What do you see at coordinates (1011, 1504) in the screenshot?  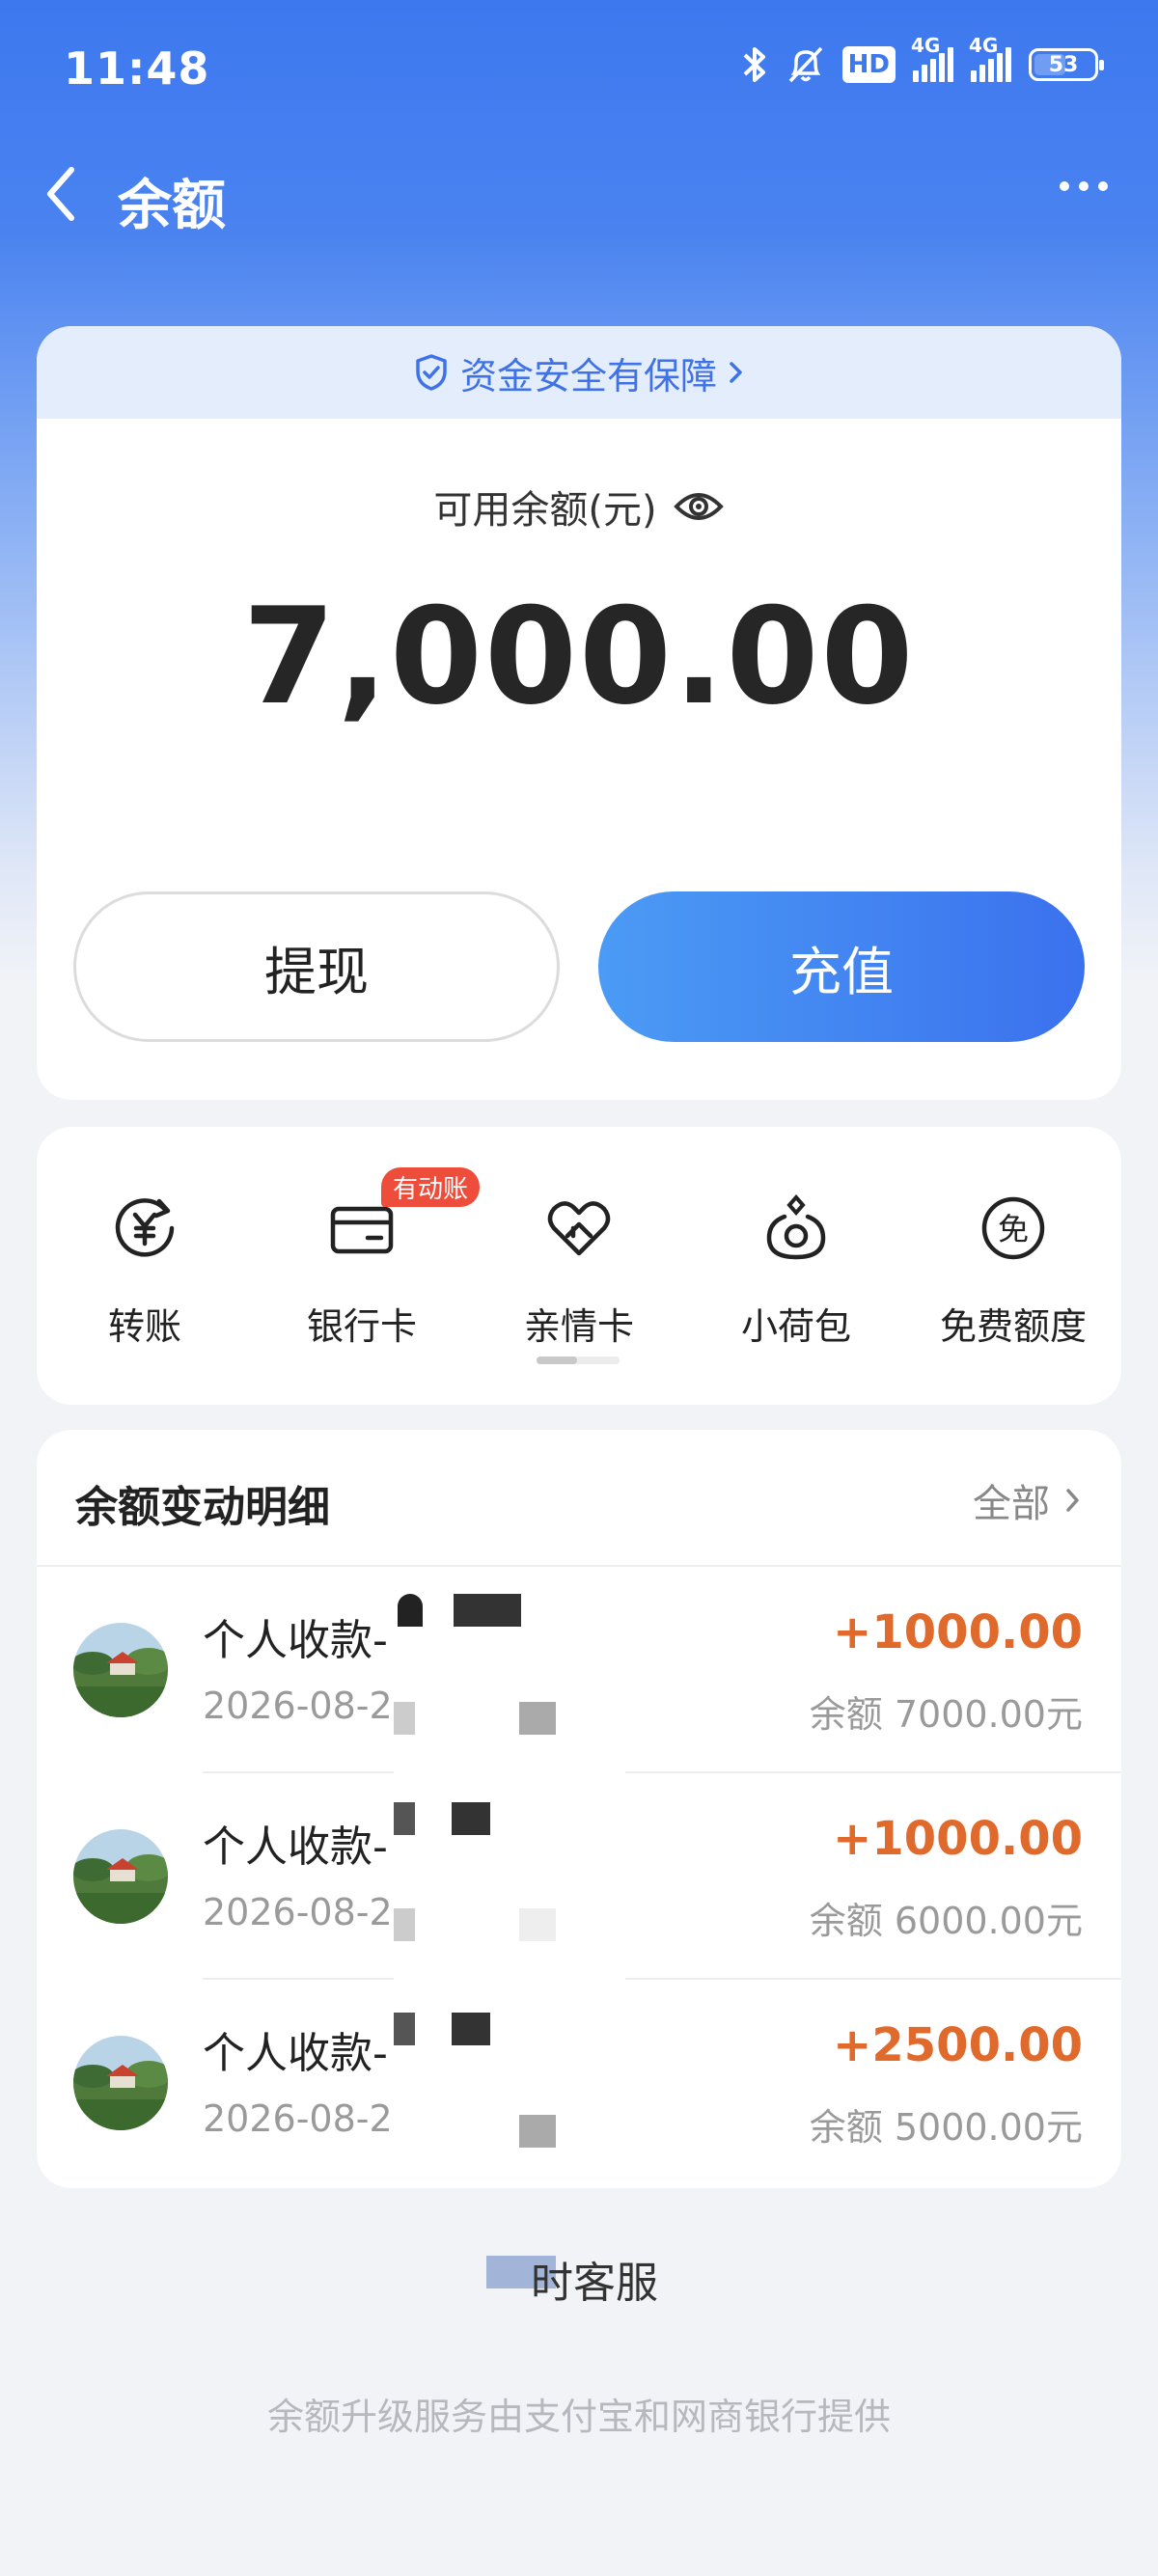 I see `view-all-label: 全部` at bounding box center [1011, 1504].